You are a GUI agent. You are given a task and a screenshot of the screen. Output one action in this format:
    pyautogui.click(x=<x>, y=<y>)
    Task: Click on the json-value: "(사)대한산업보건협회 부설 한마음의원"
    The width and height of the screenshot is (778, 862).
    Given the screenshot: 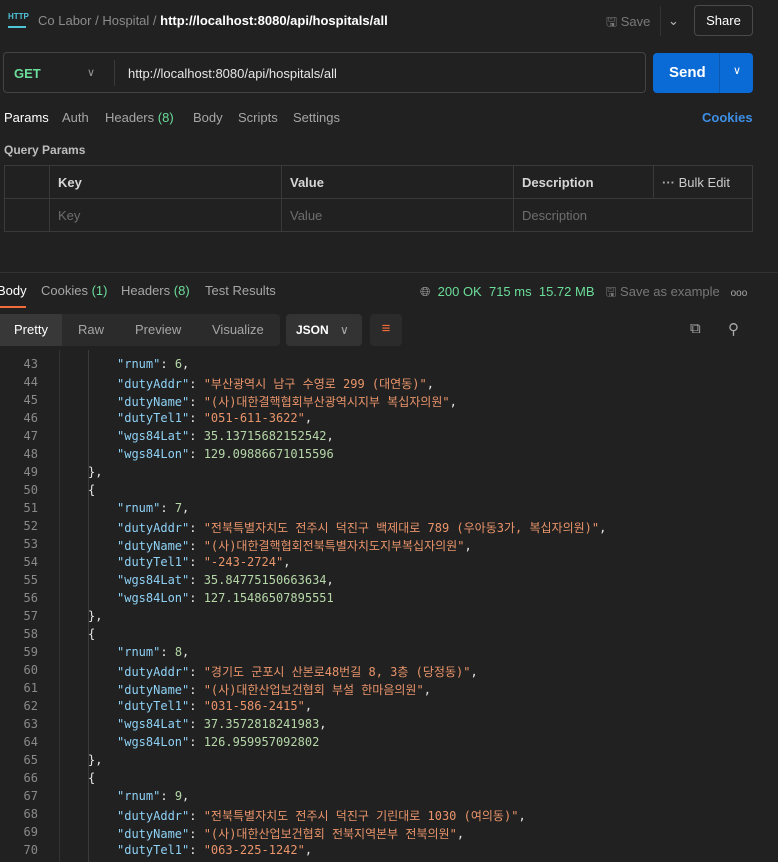 What is the action you would take?
    pyautogui.click(x=313, y=690)
    